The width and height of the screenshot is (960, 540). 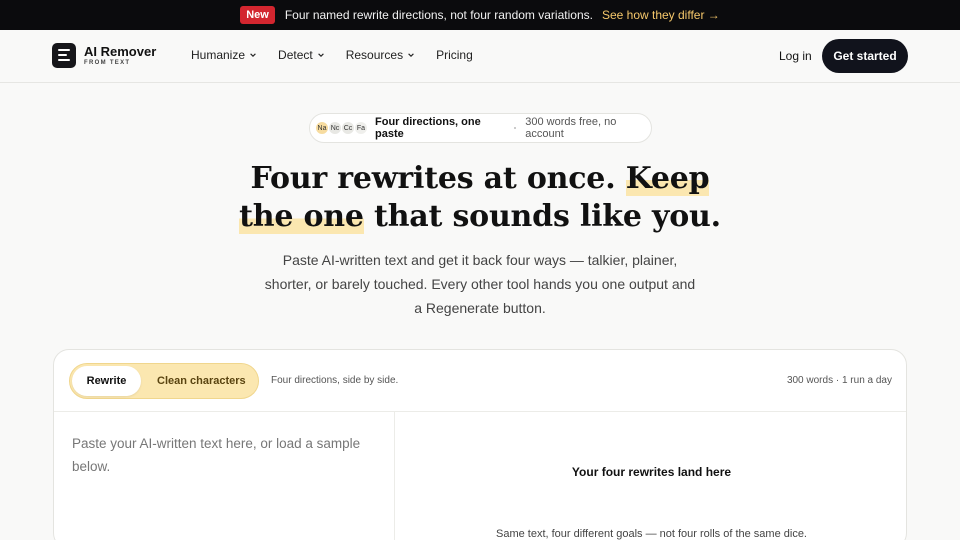 I want to click on avatar: Cc, so click(x=348, y=128).